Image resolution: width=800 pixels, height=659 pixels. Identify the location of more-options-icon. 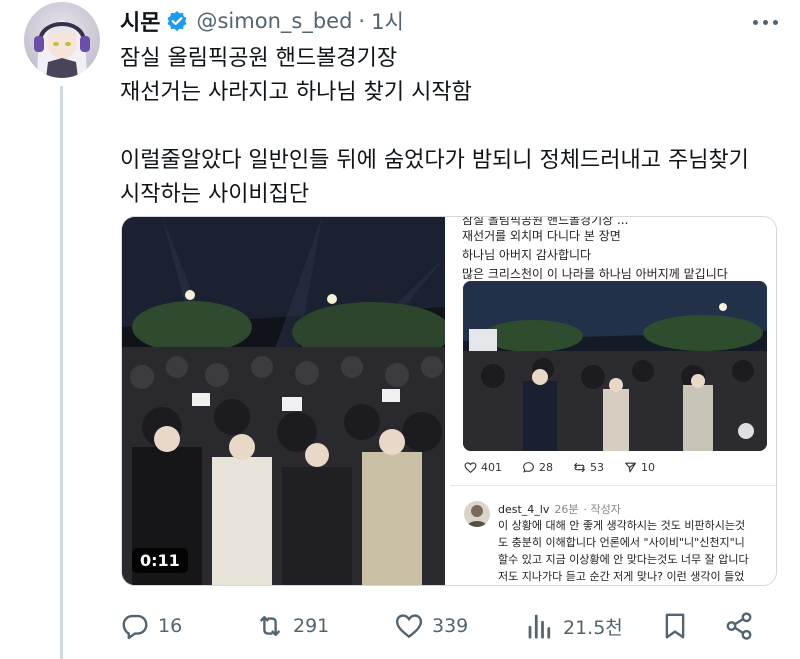
(765, 22).